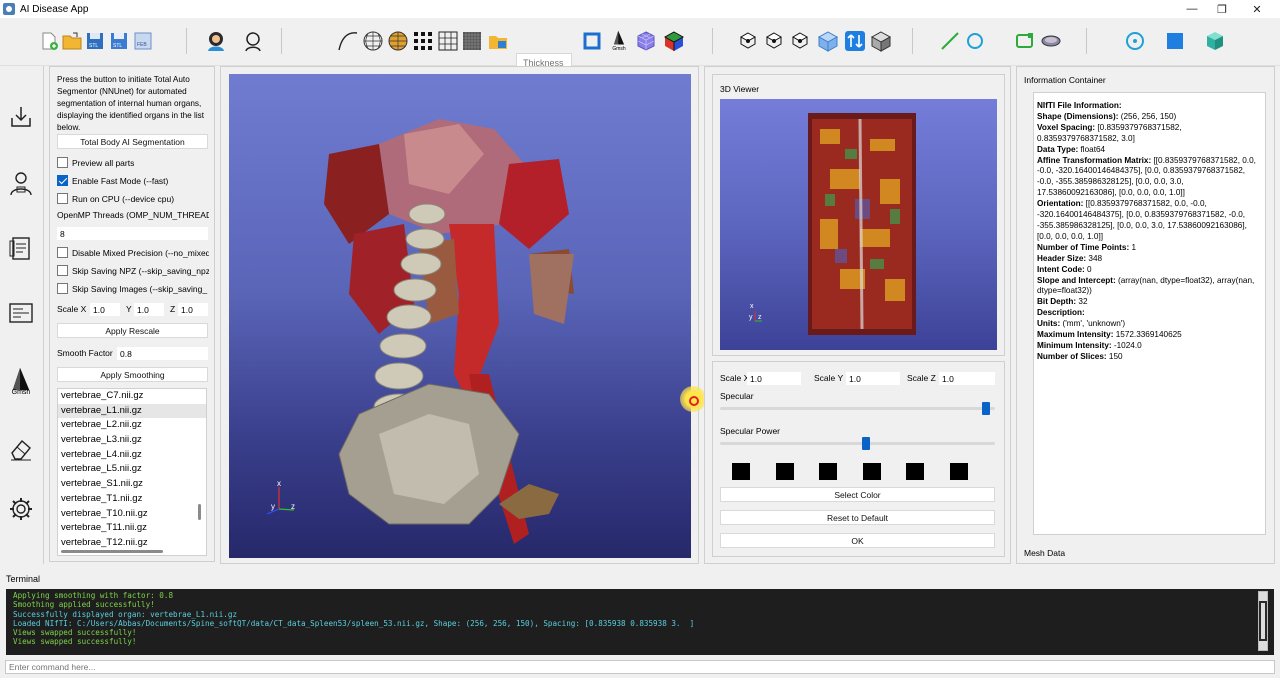 The width and height of the screenshot is (1280, 678). What do you see at coordinates (72, 41) in the screenshot?
I see `open-folder-icon` at bounding box center [72, 41].